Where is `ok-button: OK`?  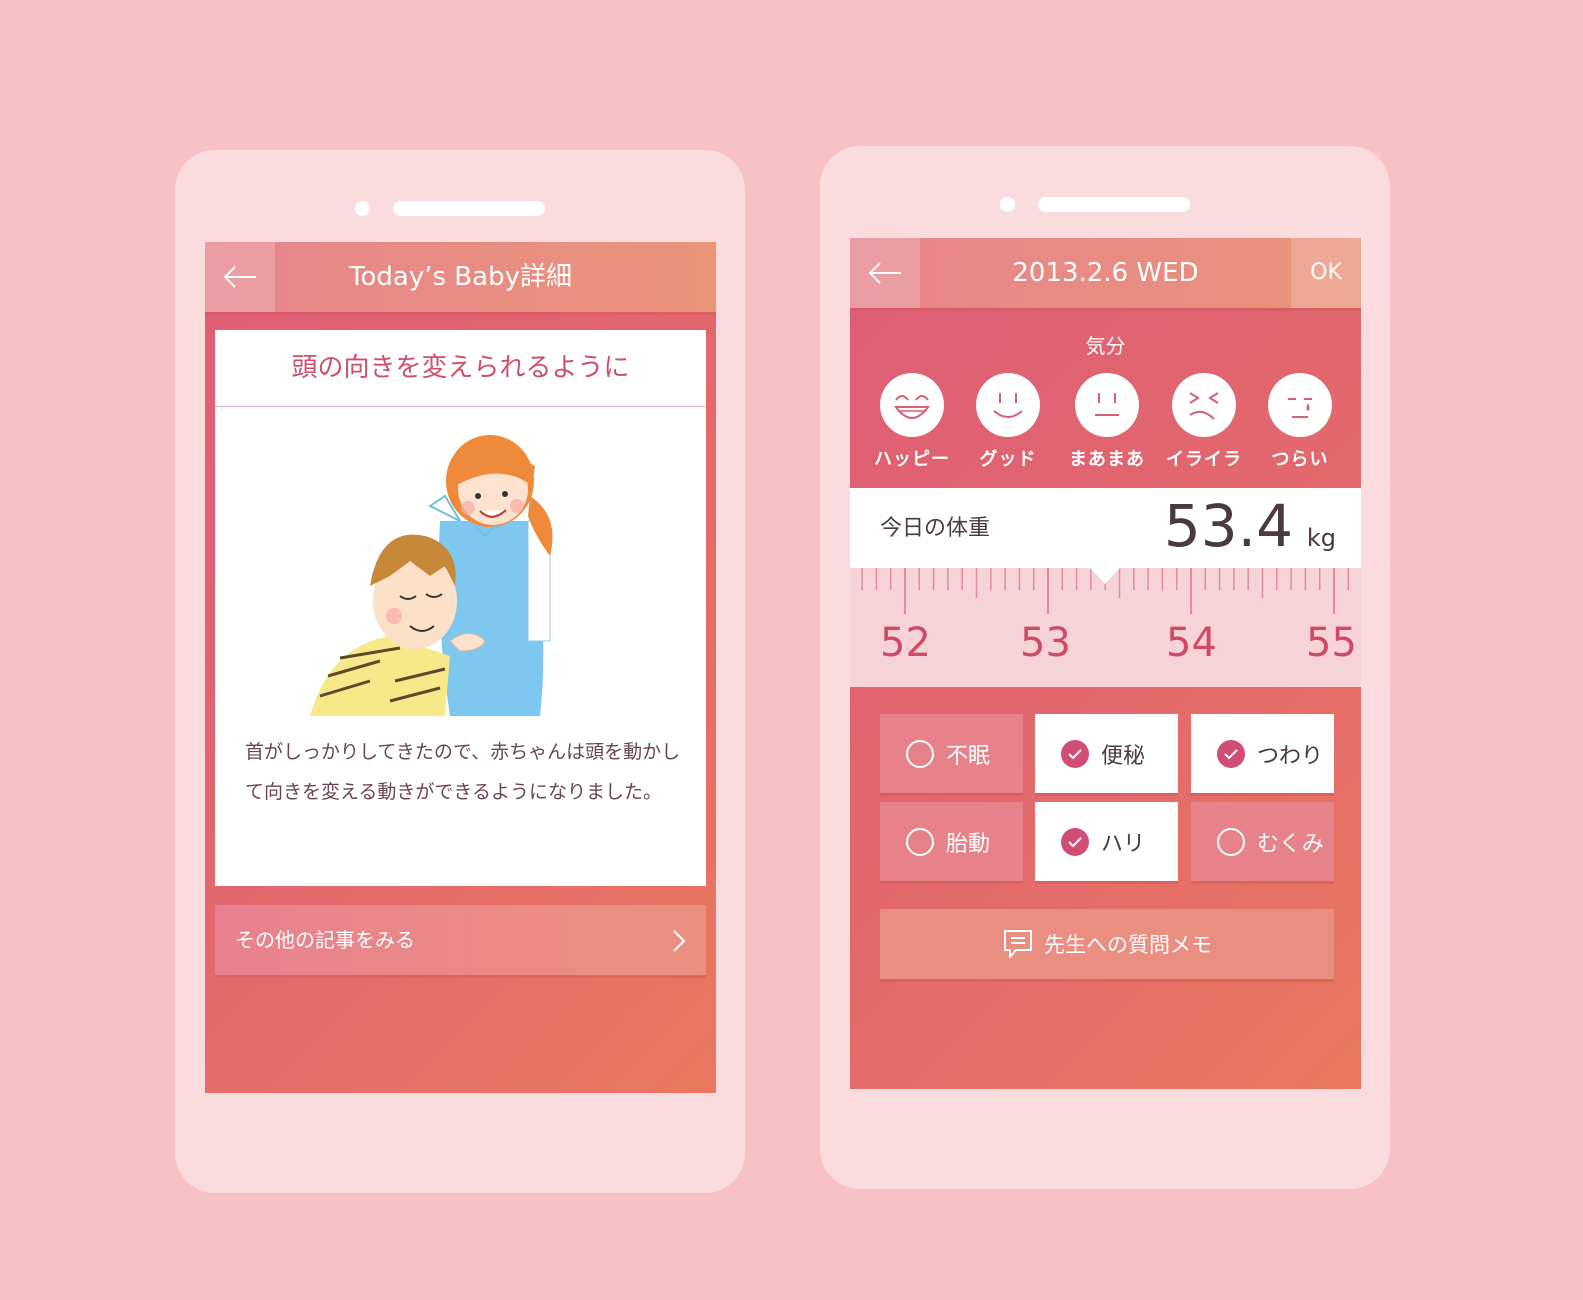 ok-button: OK is located at coordinates (1326, 273).